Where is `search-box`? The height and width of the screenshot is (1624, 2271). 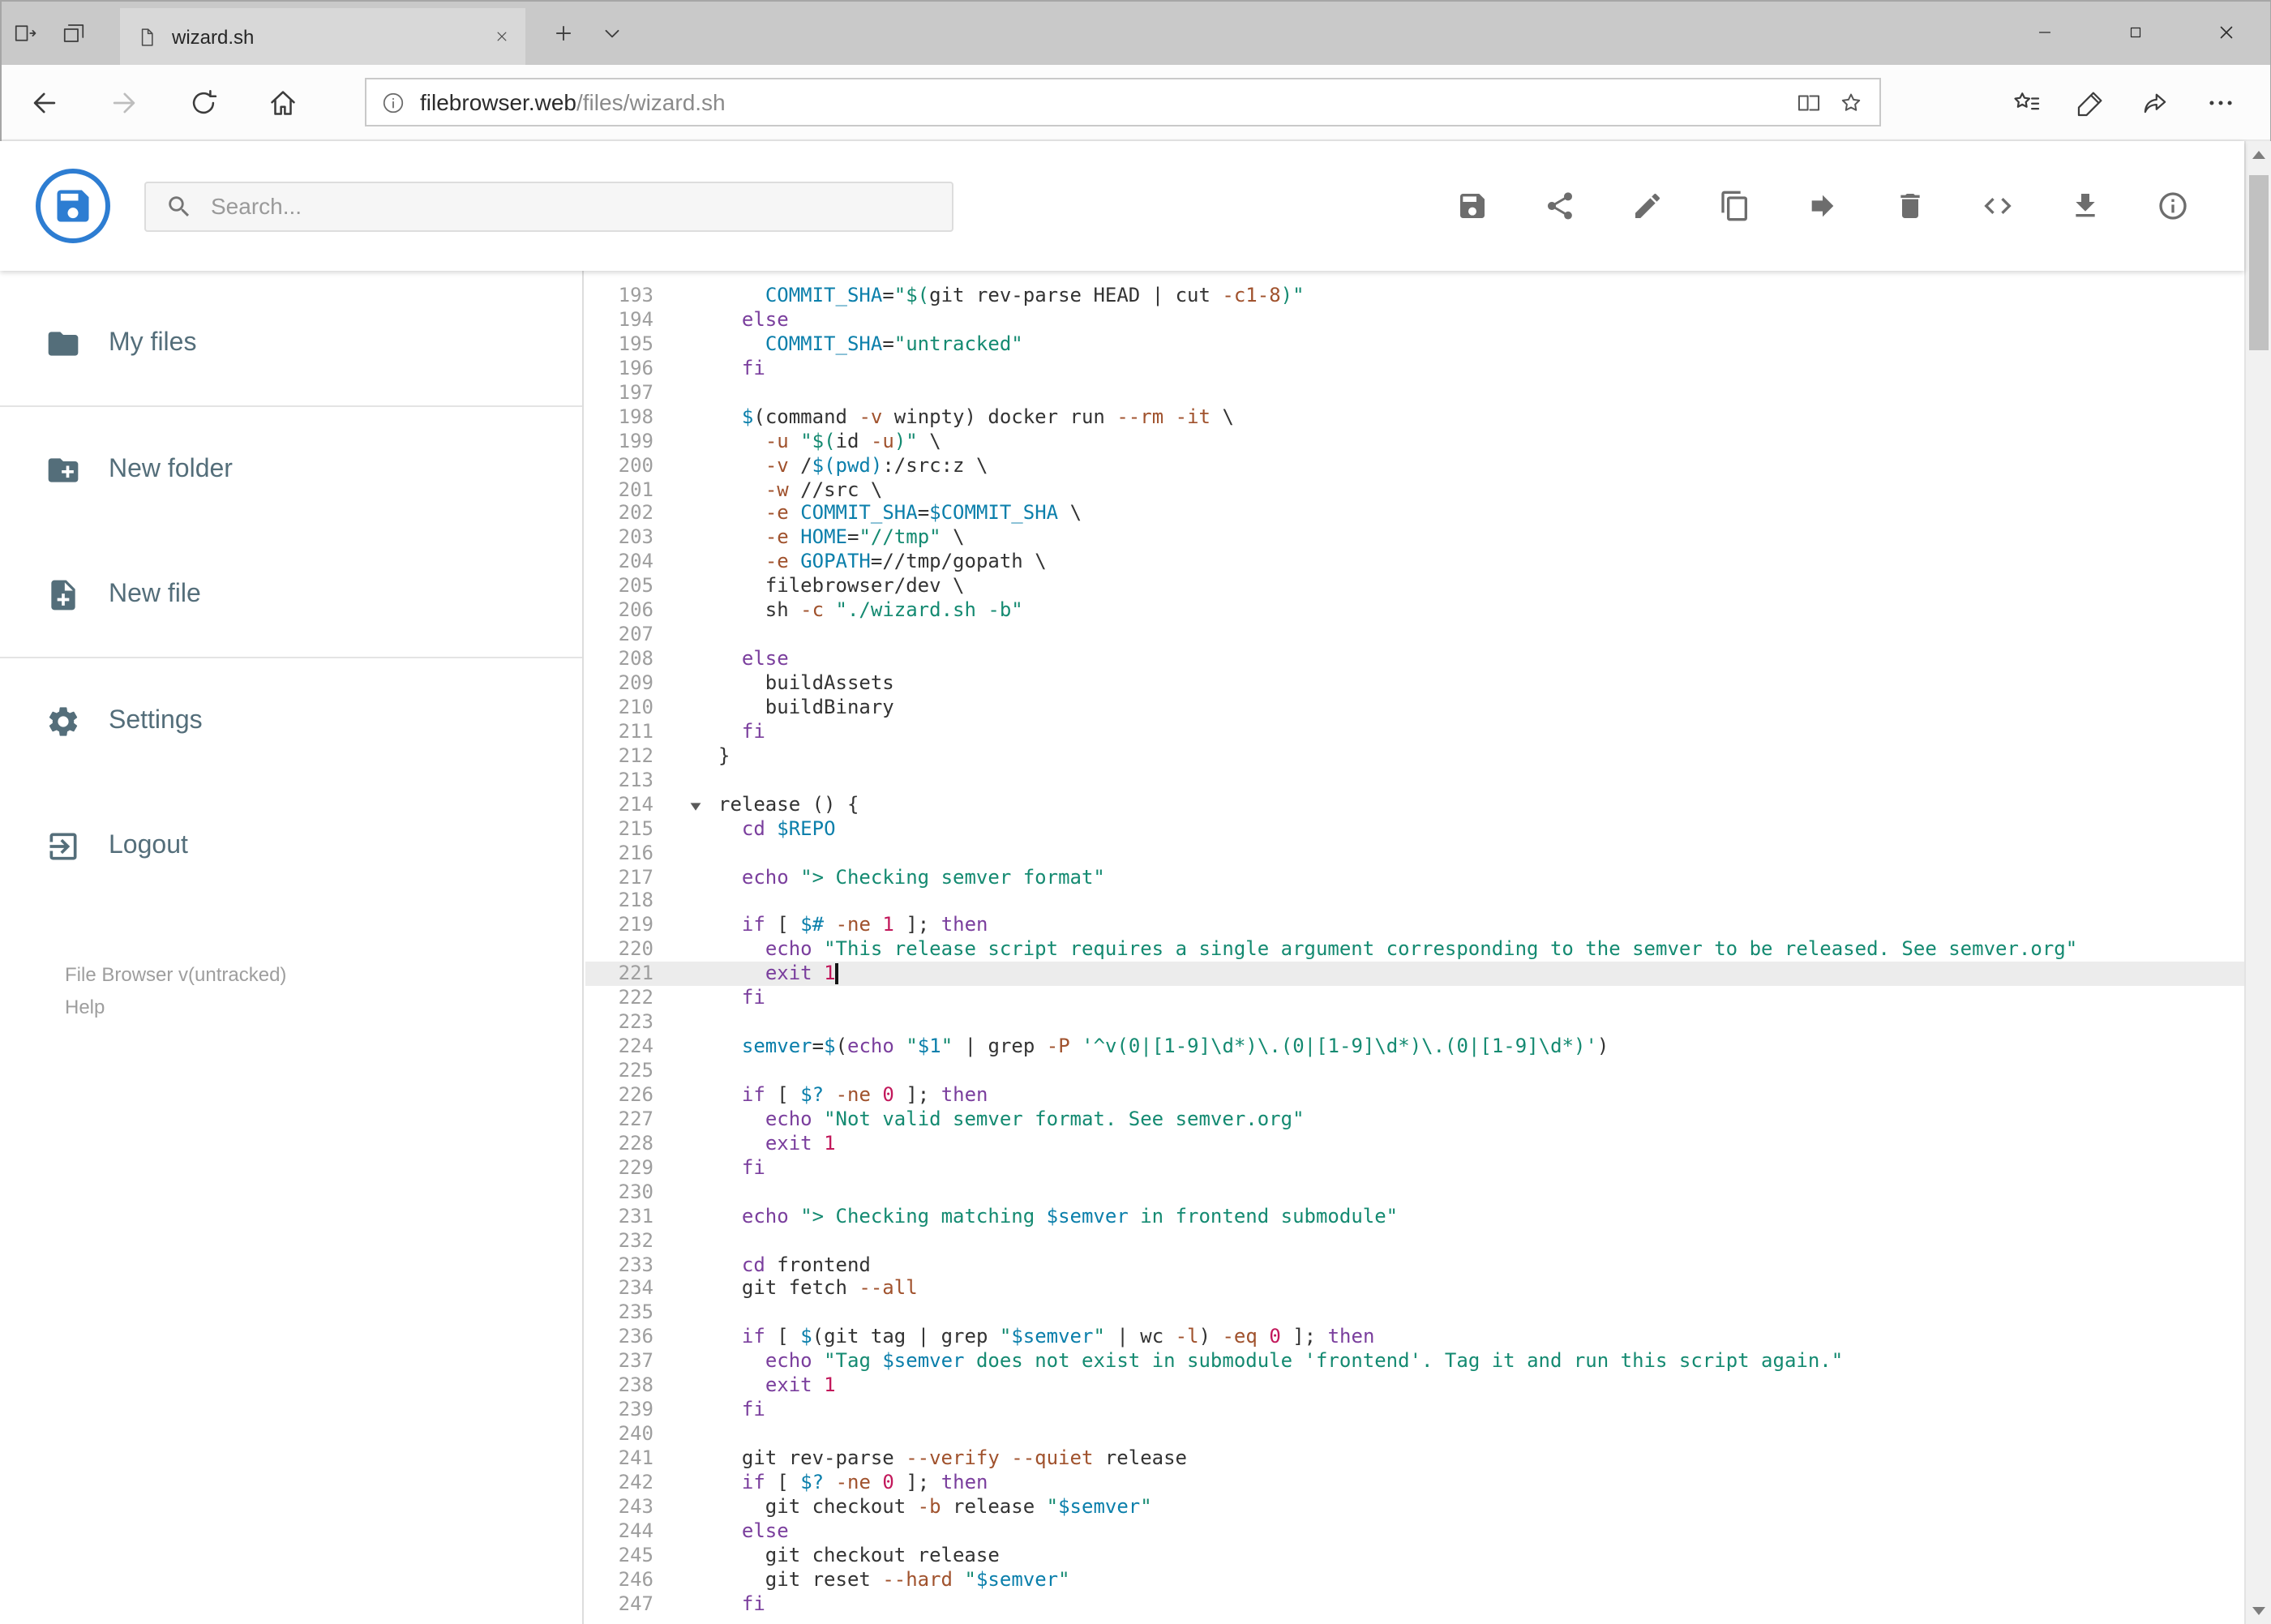
search-box is located at coordinates (549, 206).